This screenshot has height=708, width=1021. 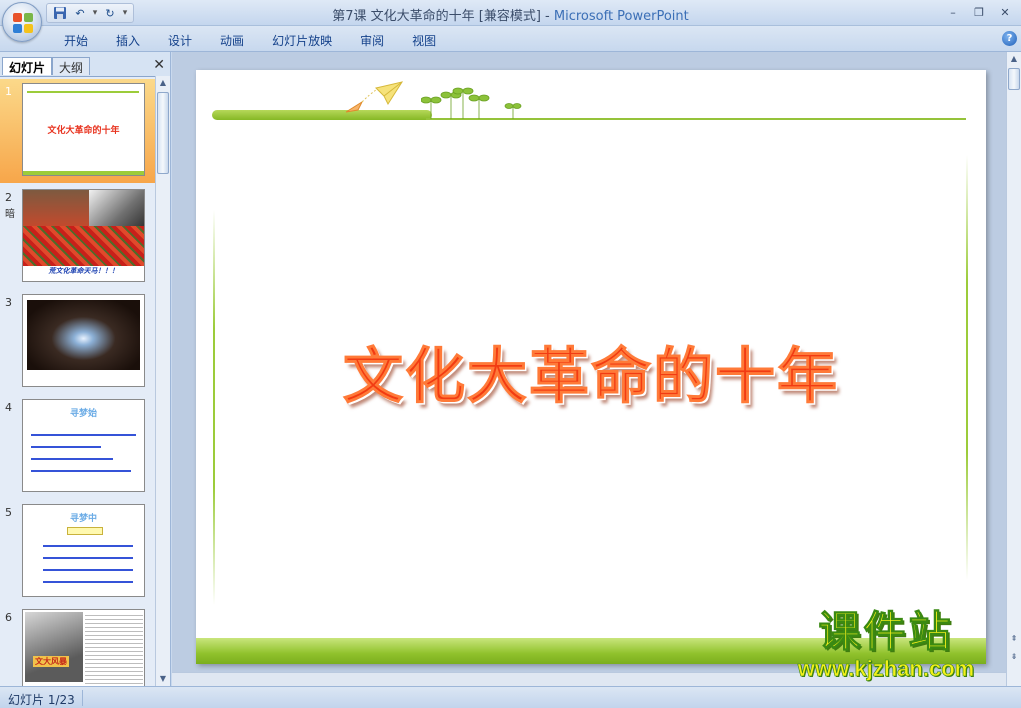 What do you see at coordinates (163, 679) in the screenshot?
I see `scroll-down-icon: ▼` at bounding box center [163, 679].